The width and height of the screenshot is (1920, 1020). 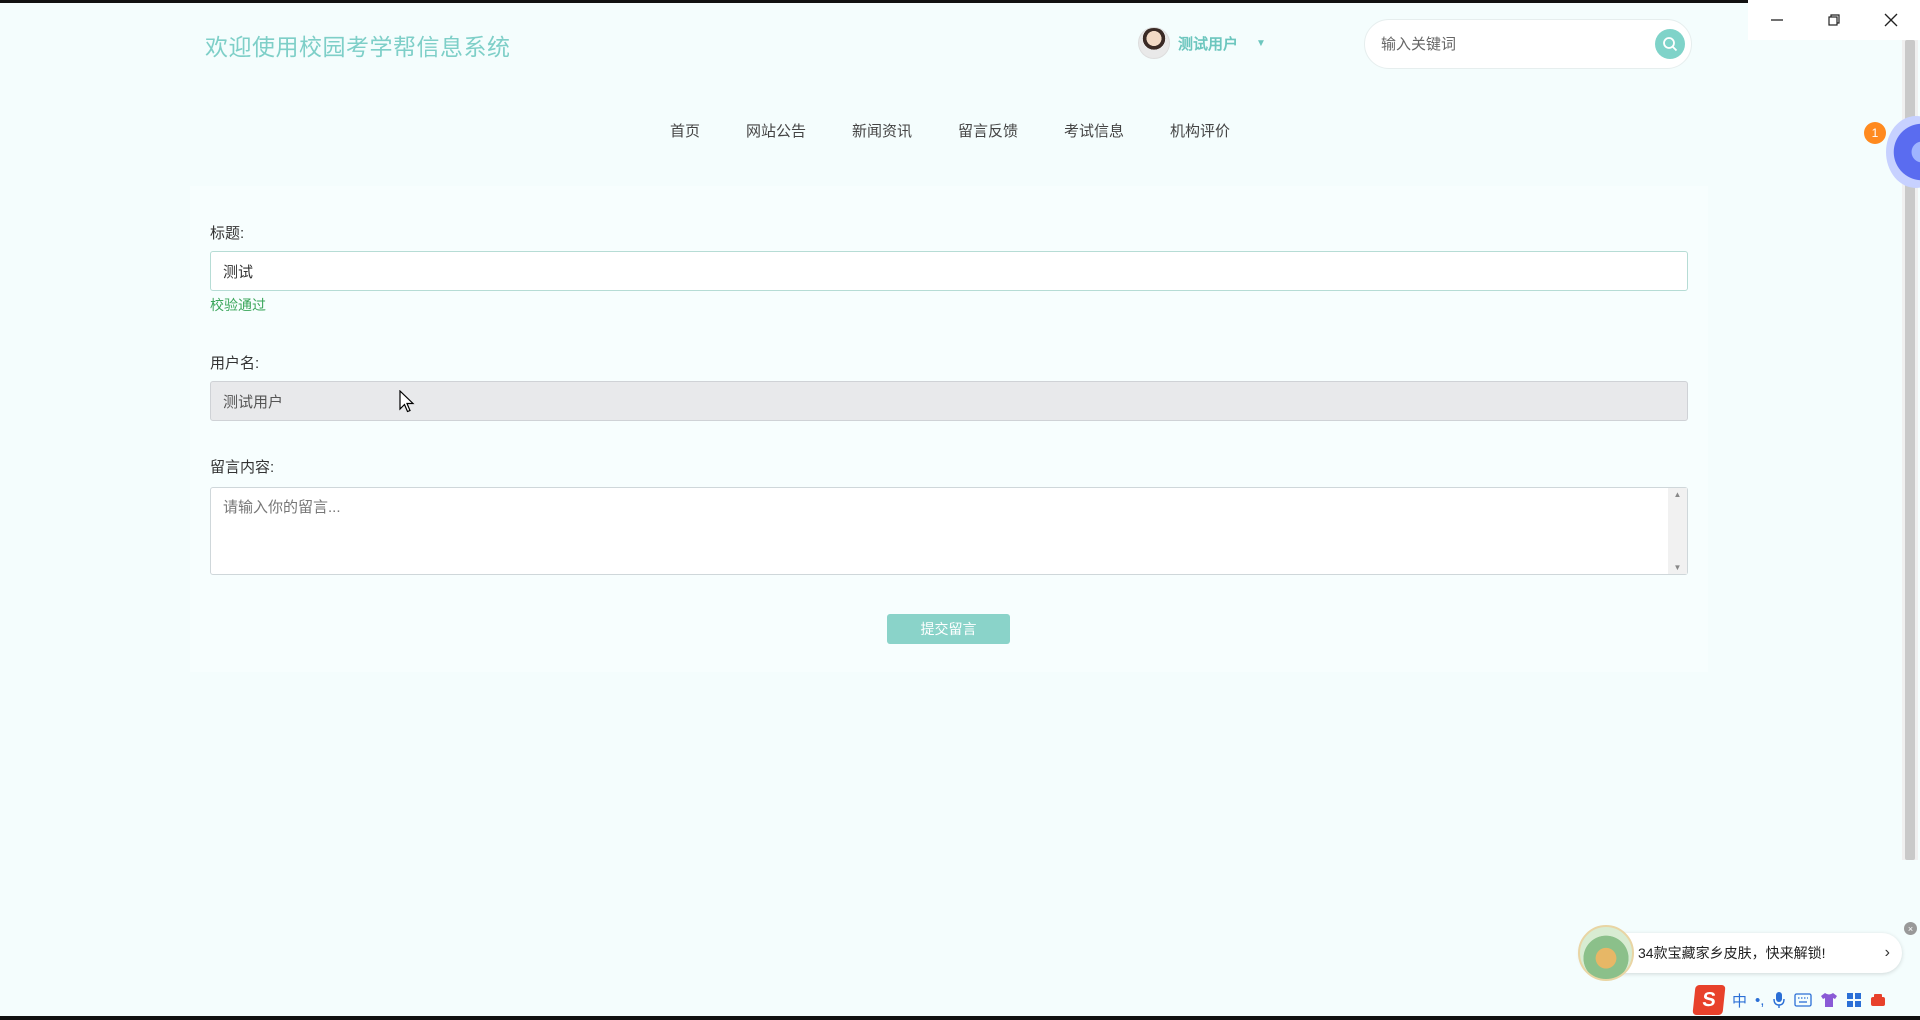 What do you see at coordinates (960, 1) in the screenshot?
I see `window-top-border` at bounding box center [960, 1].